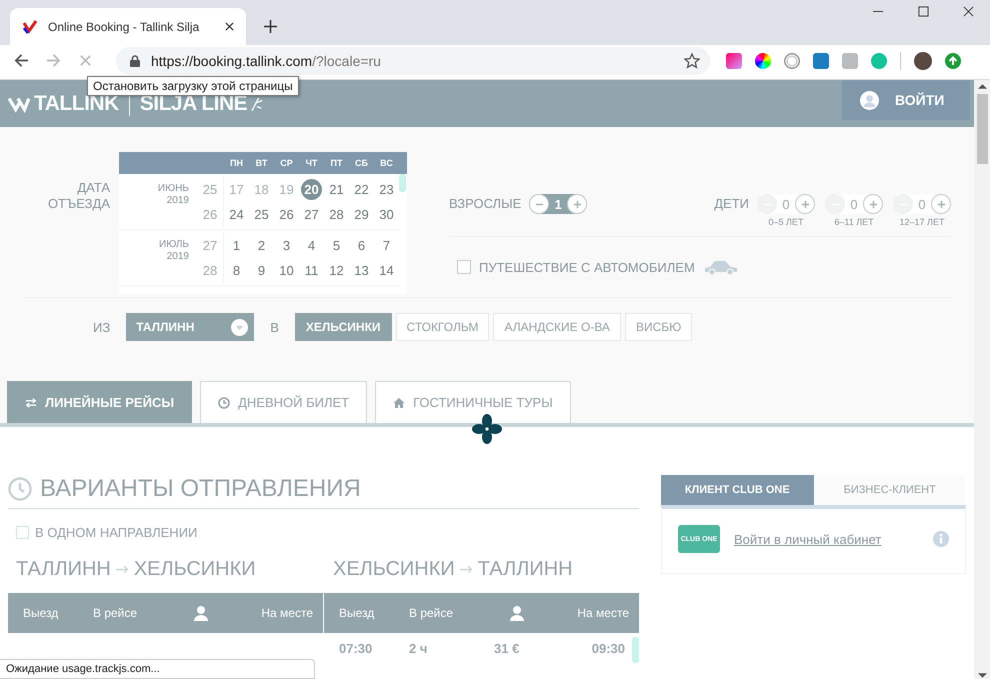 This screenshot has width=990, height=679. I want to click on login-button: ВОЙТИ, so click(906, 100).